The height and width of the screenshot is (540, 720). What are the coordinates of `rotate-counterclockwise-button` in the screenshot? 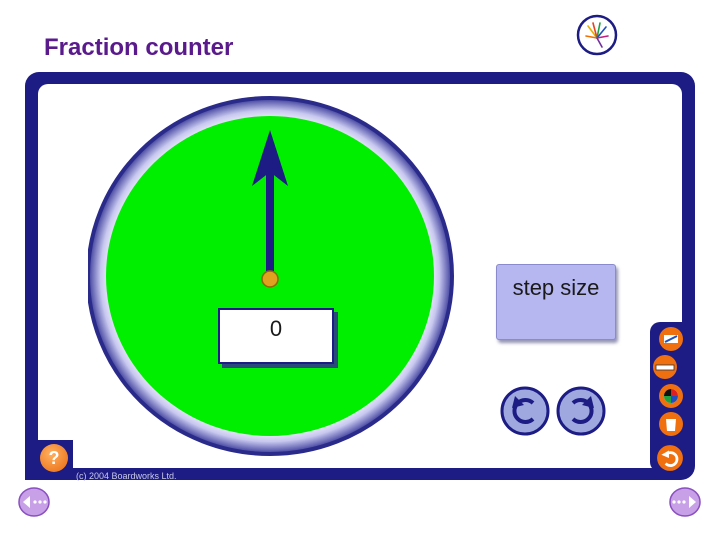 It's located at (525, 411).